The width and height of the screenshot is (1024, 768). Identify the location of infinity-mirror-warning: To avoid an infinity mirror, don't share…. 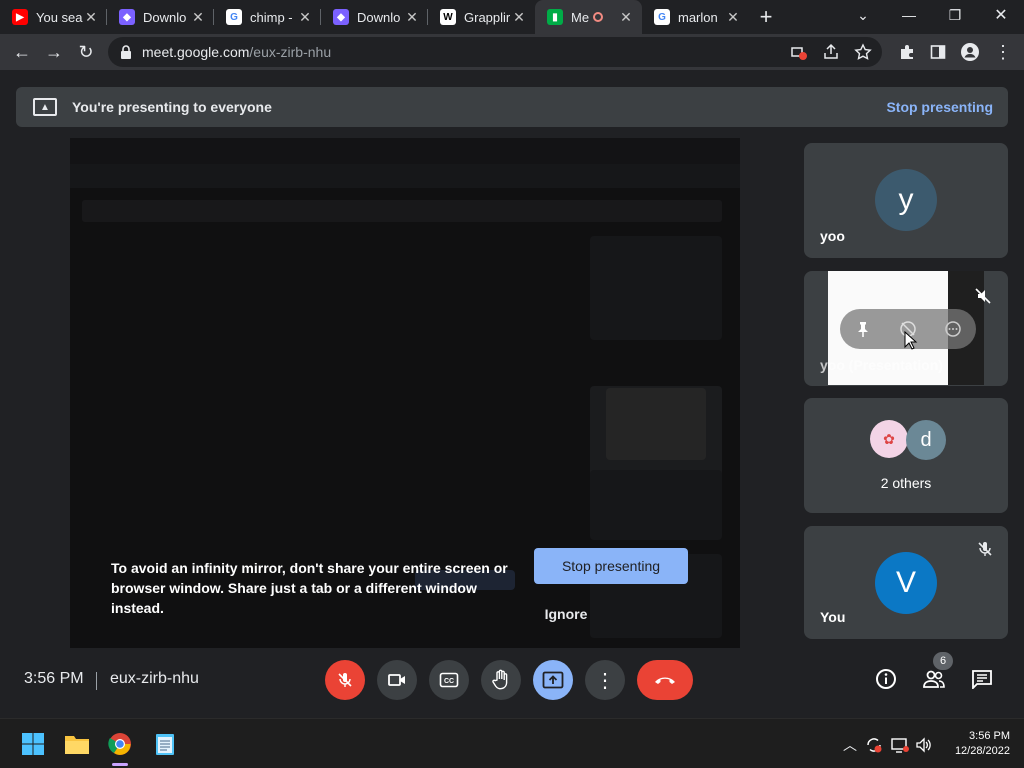
(309, 588).